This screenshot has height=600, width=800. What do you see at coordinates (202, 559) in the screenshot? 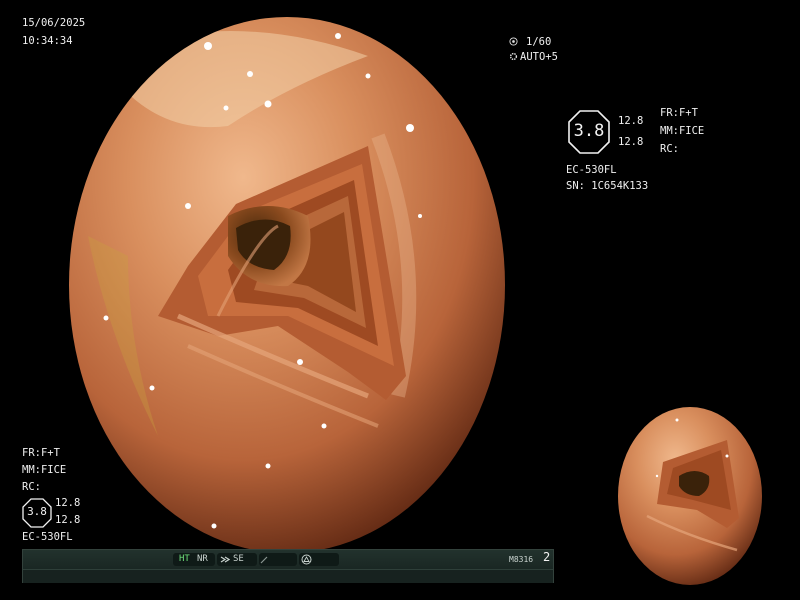
I see `nr-indicator: NR` at bounding box center [202, 559].